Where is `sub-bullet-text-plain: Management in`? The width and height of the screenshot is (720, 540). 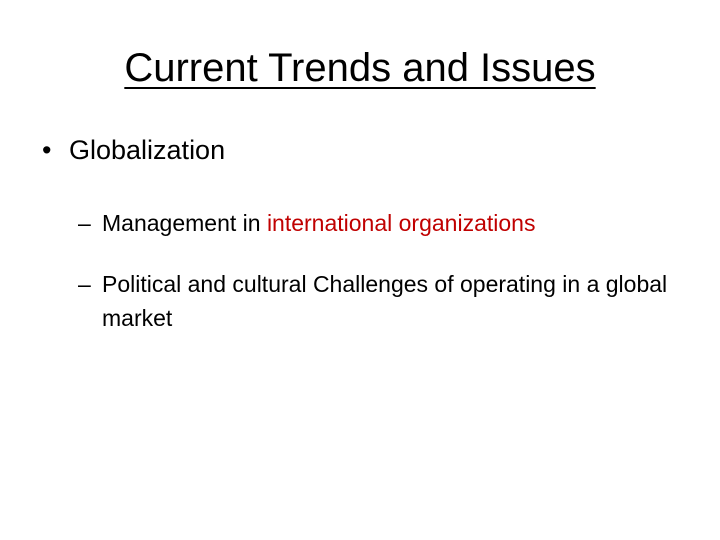
sub-bullet-text-plain: Management in is located at coordinates (184, 223).